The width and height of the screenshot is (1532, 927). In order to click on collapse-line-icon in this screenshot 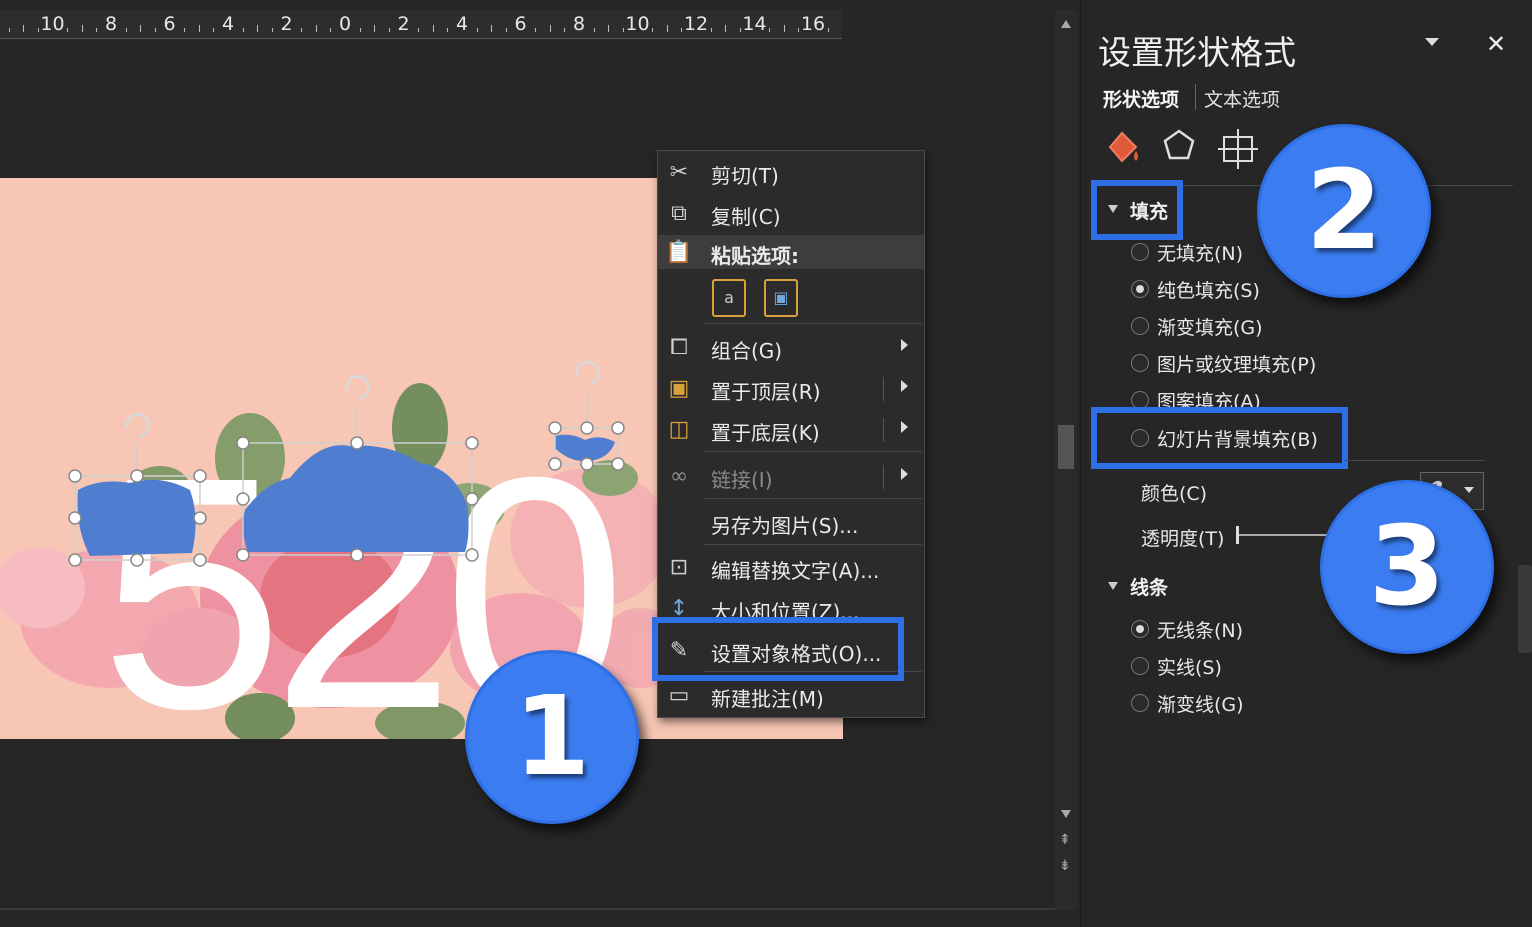, I will do `click(1113, 586)`.